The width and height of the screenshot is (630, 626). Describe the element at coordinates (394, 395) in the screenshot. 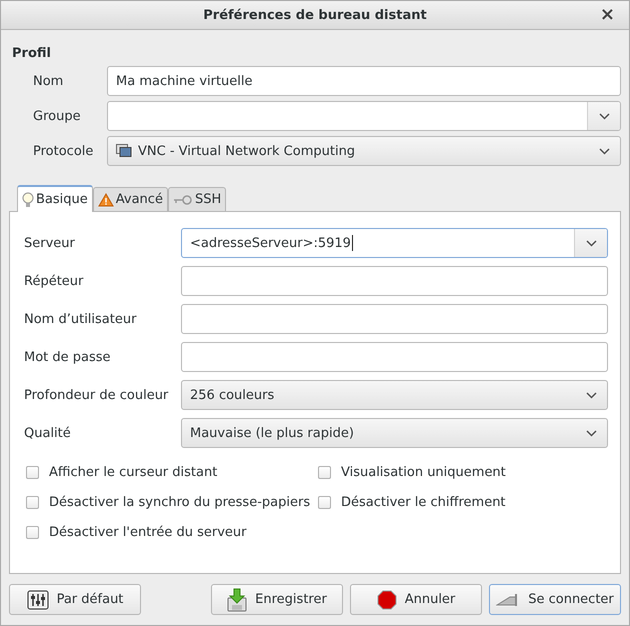

I see `dropdown: 256 couleurs` at that location.